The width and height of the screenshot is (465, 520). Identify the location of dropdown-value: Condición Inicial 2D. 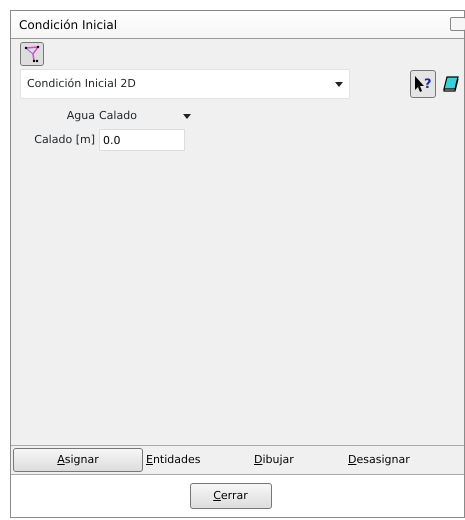
(81, 84).